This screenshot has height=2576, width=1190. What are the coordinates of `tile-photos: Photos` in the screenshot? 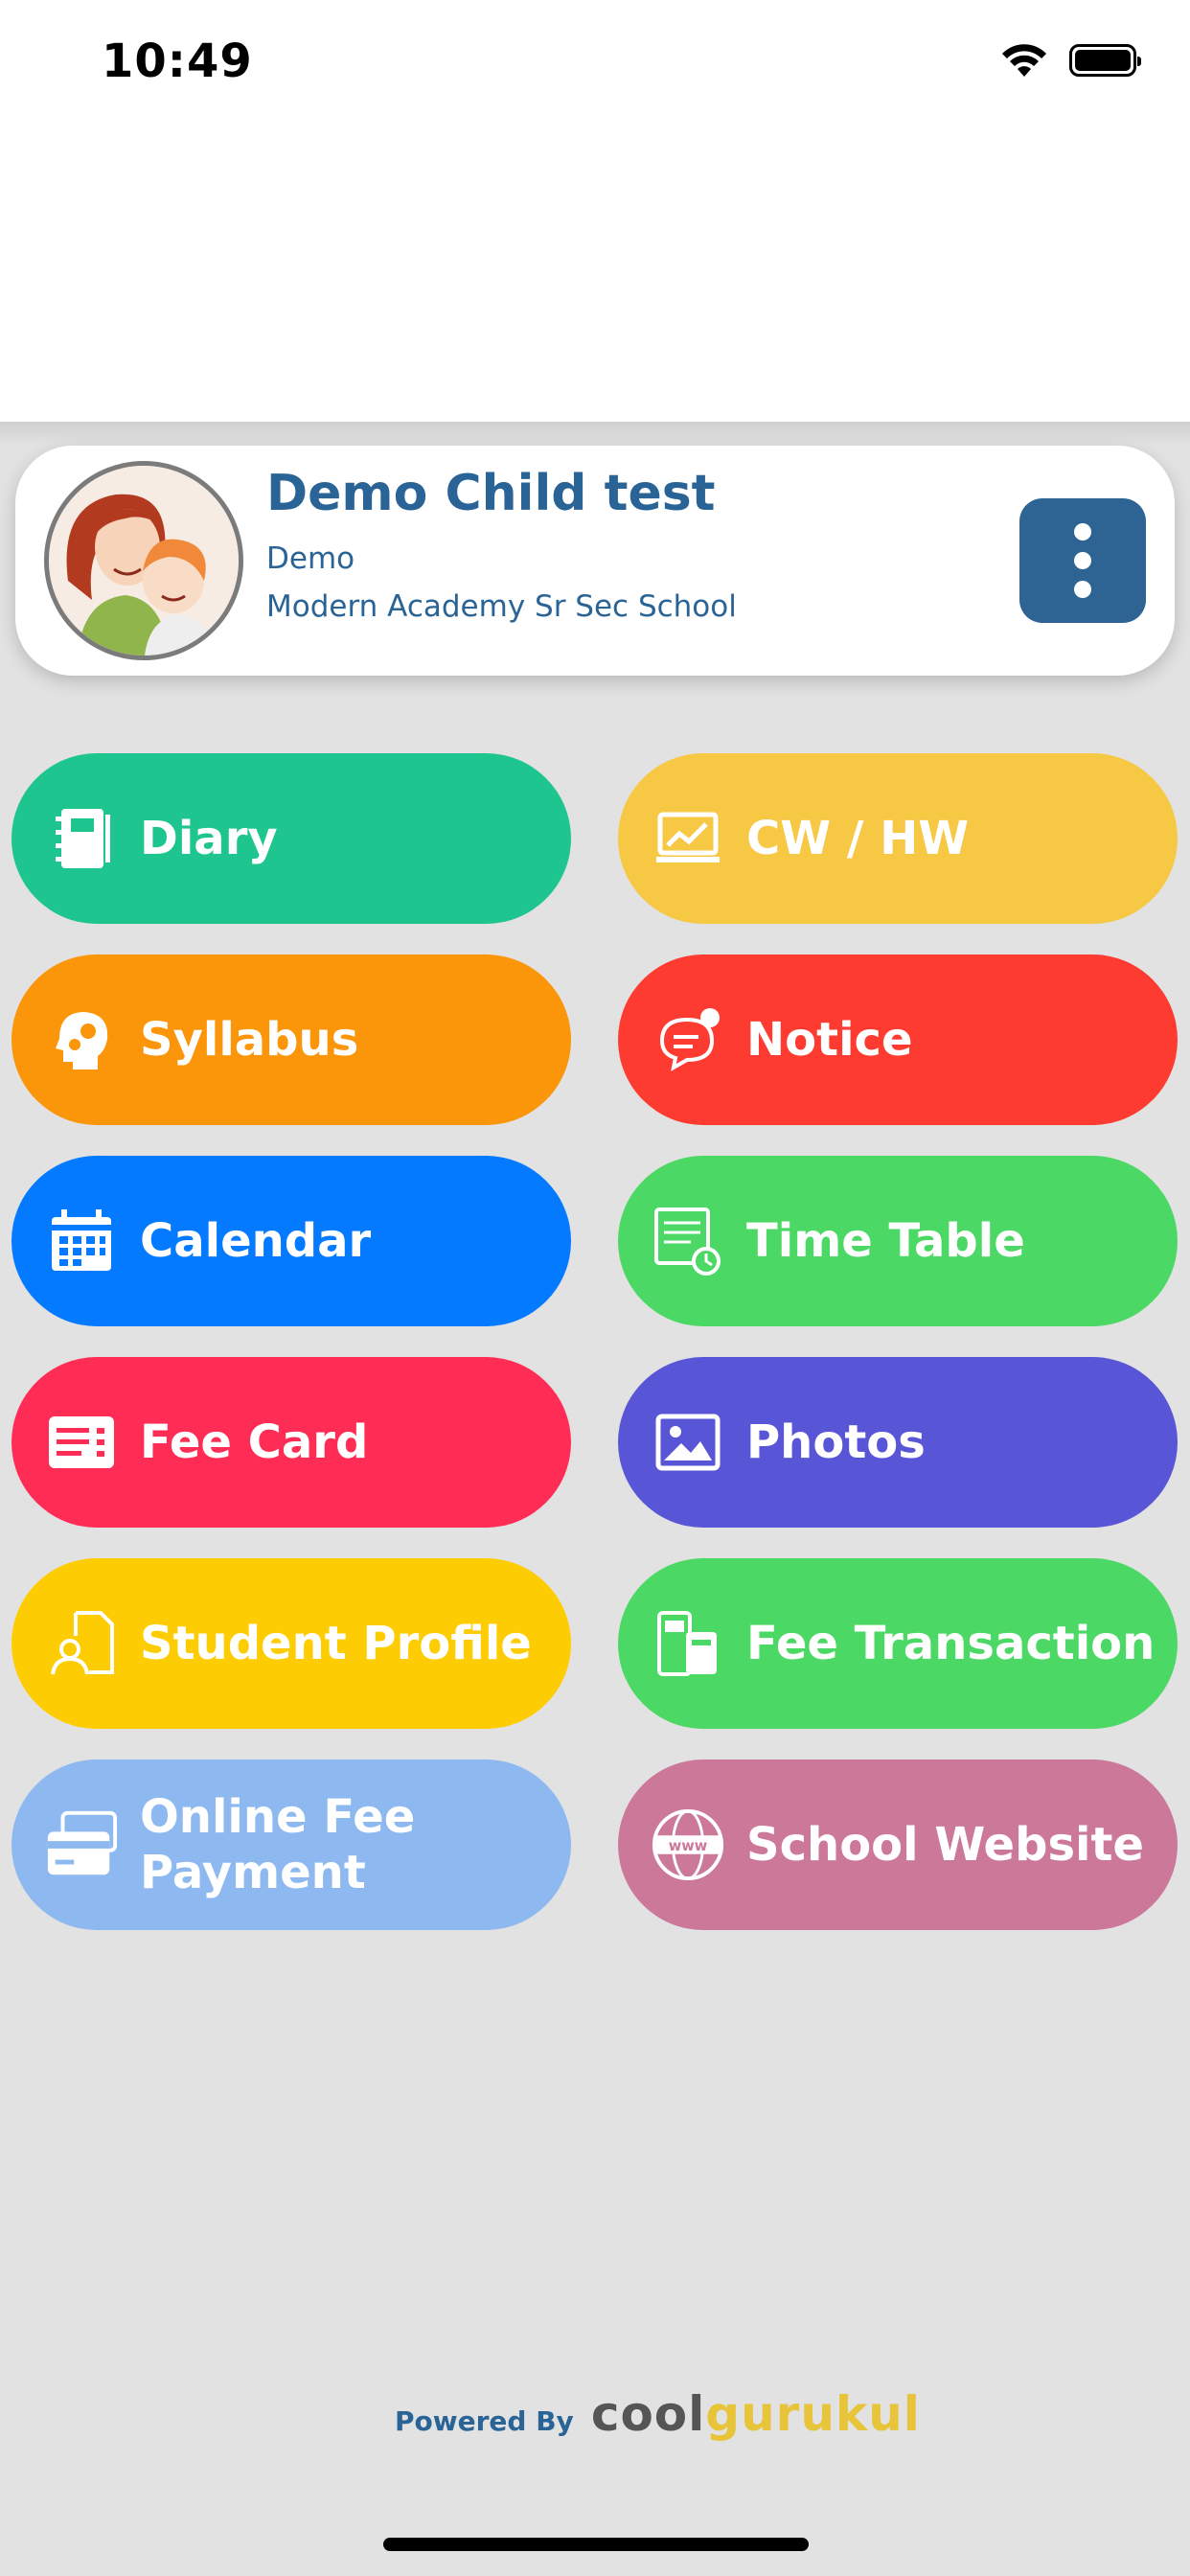 It's located at (898, 1442).